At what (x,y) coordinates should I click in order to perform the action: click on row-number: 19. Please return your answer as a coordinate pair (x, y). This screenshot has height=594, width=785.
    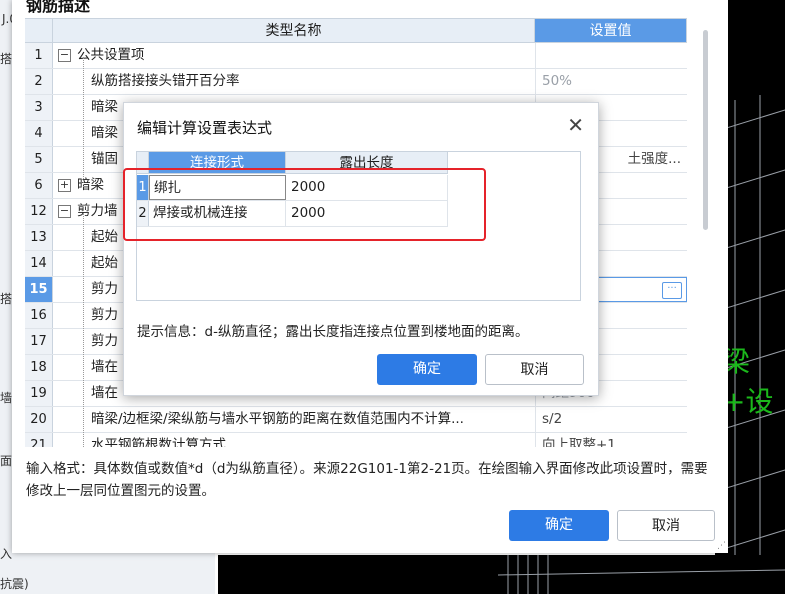
    Looking at the image, I should click on (39, 393).